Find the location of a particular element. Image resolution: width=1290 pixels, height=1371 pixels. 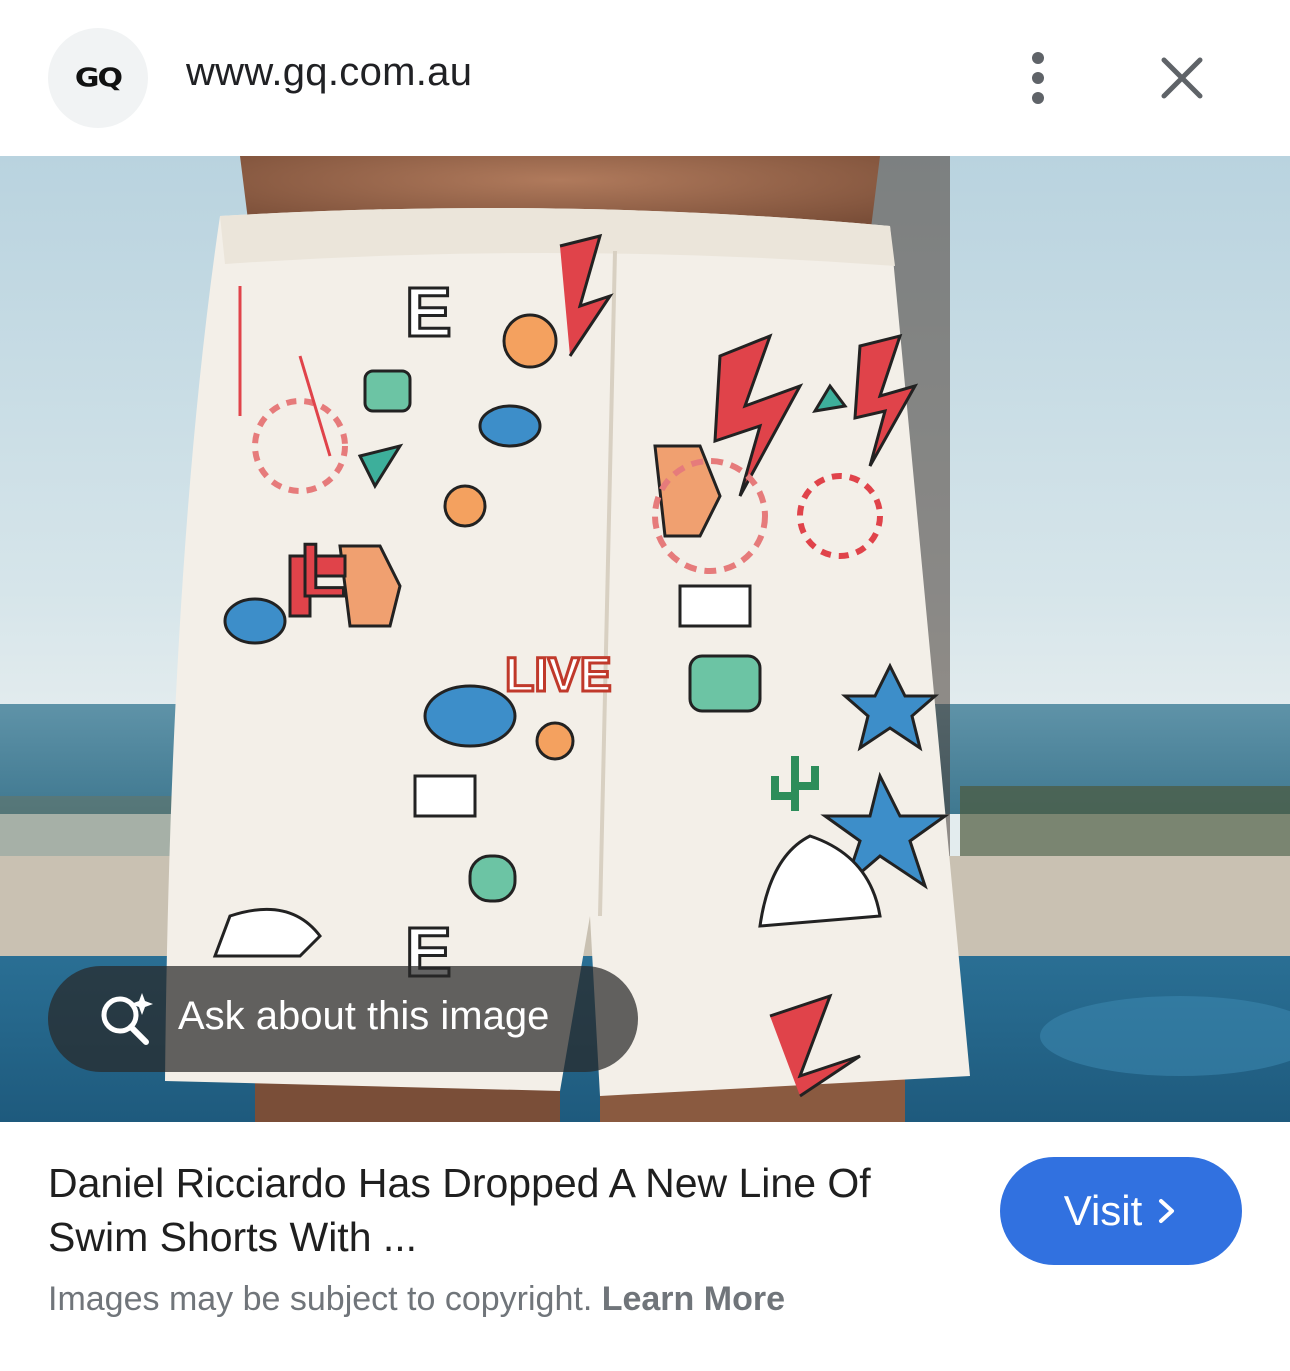

more-options-button is located at coordinates (1038, 78).